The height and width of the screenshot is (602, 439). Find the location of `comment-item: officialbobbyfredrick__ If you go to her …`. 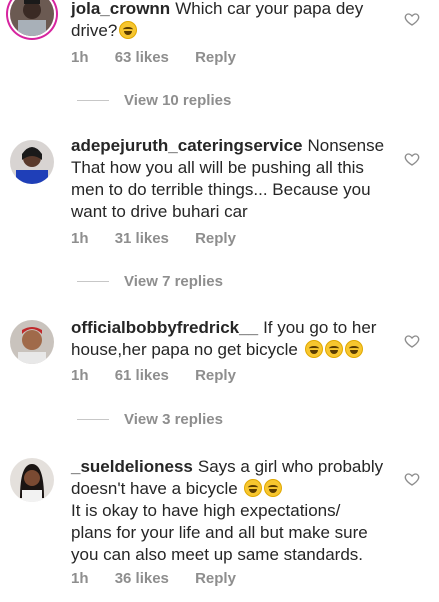

comment-item: officialbobbyfredrick__ If you go to her … is located at coordinates (219, 352).